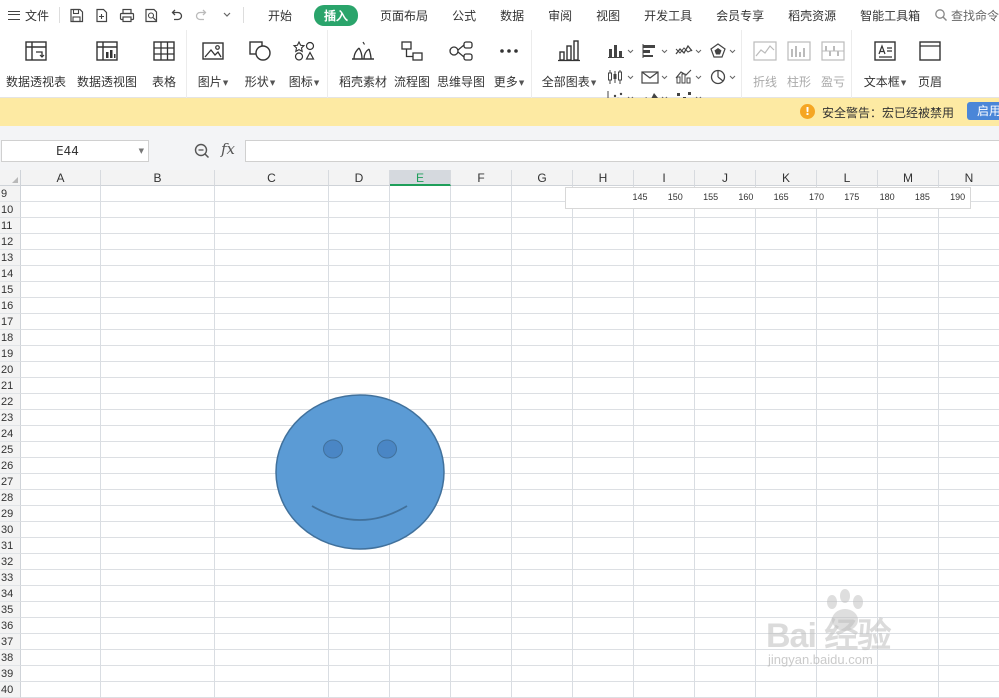 The width and height of the screenshot is (999, 698). What do you see at coordinates (107, 64) in the screenshot?
I see `pivot-chart-button: 数据透视图` at bounding box center [107, 64].